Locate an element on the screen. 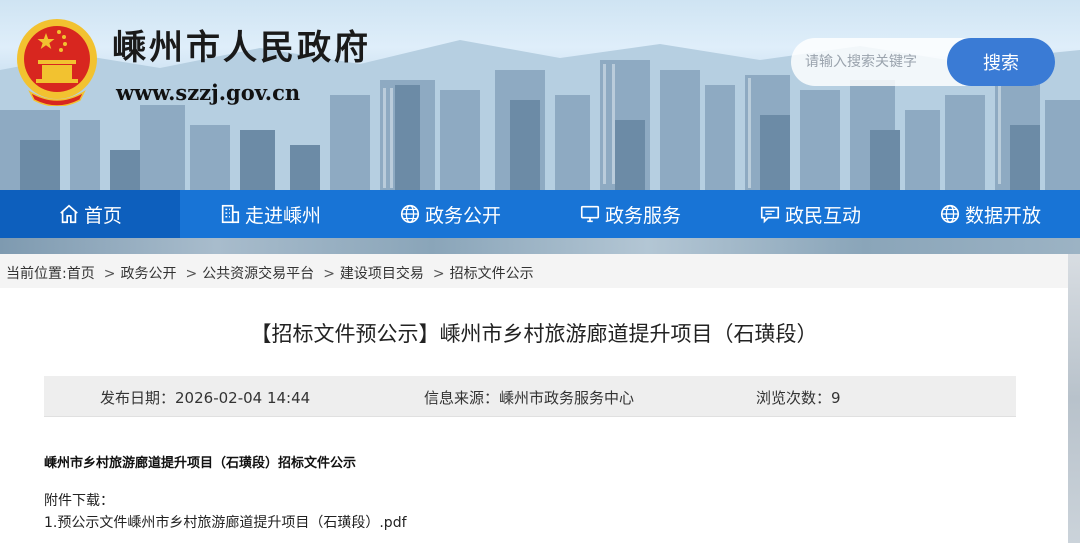  nav-item-home: 首页 is located at coordinates (90, 214).